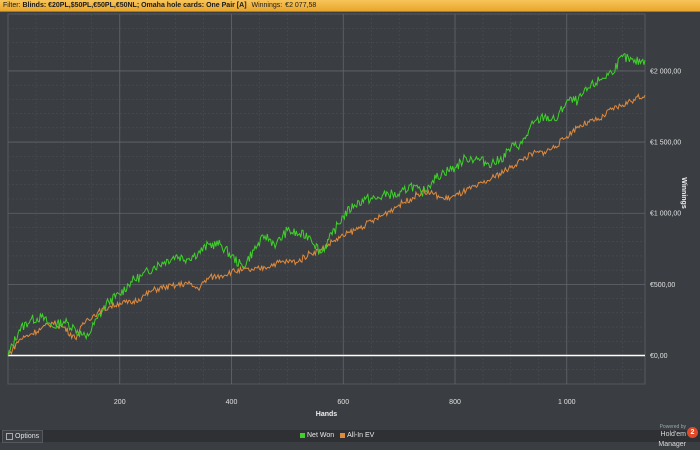  I want to click on x-tick-label: 1 000, so click(567, 402).